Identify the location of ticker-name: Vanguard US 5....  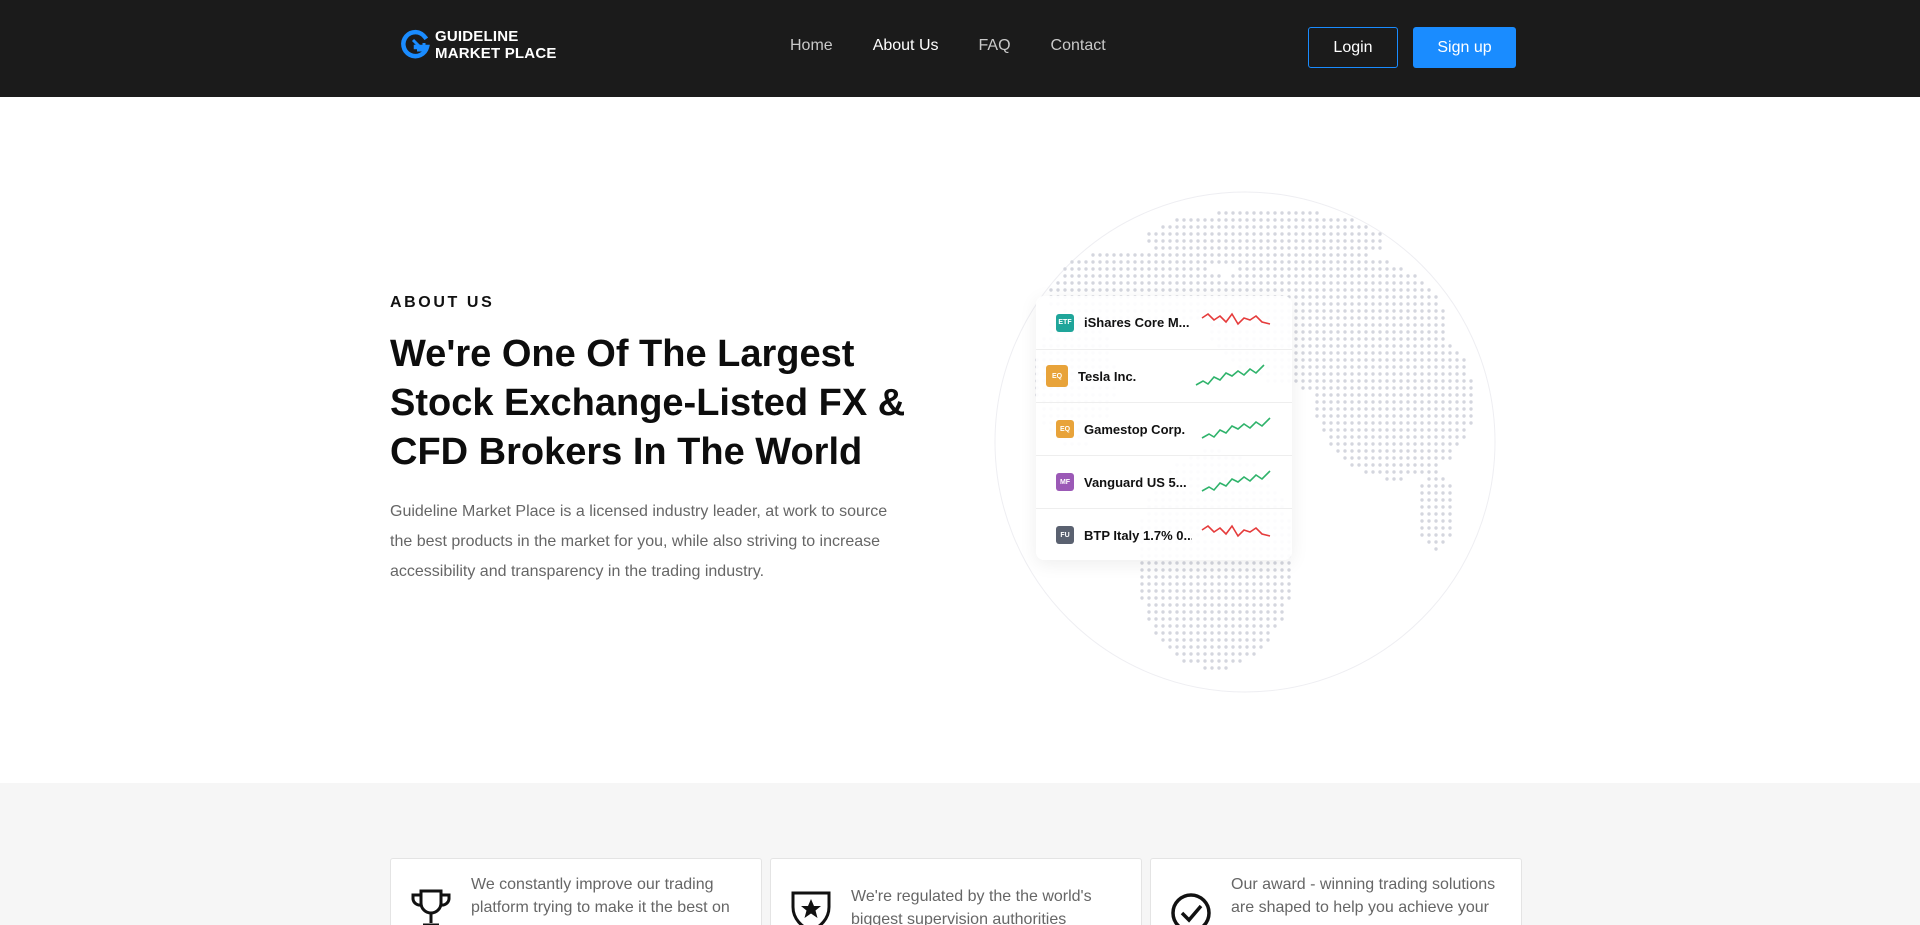
(1135, 482).